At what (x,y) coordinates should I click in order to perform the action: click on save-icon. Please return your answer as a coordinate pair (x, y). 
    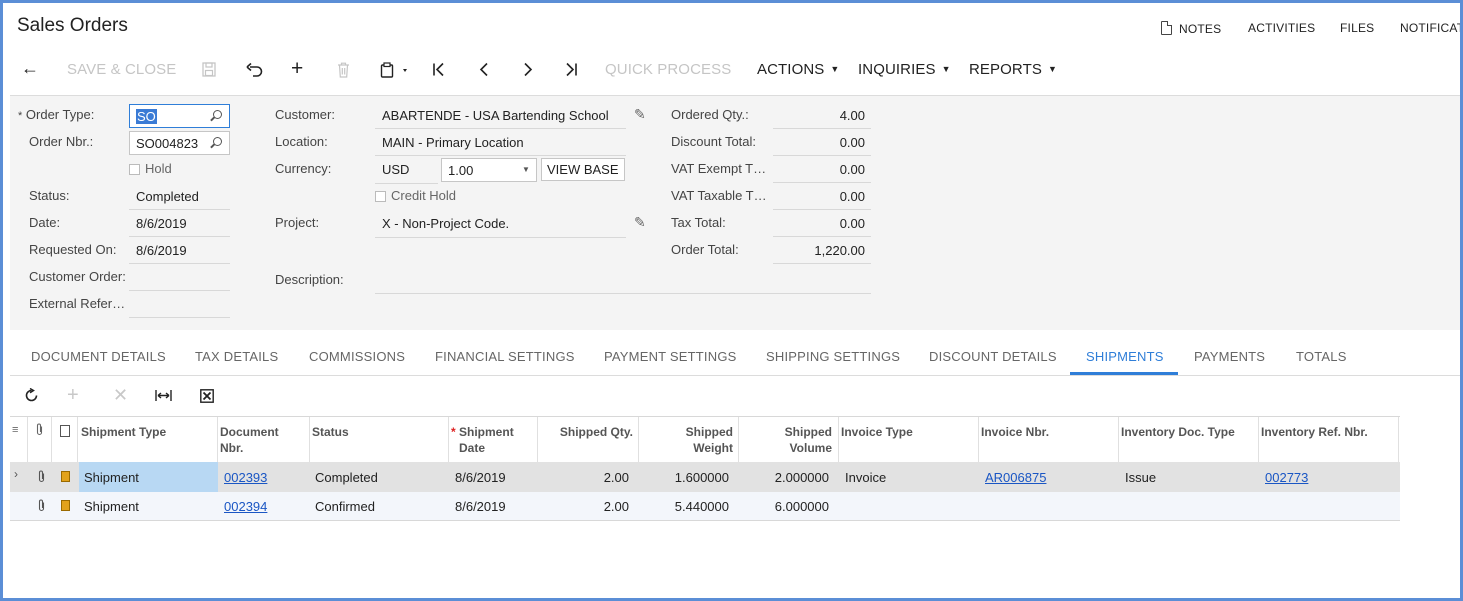
    Looking at the image, I should click on (209, 71).